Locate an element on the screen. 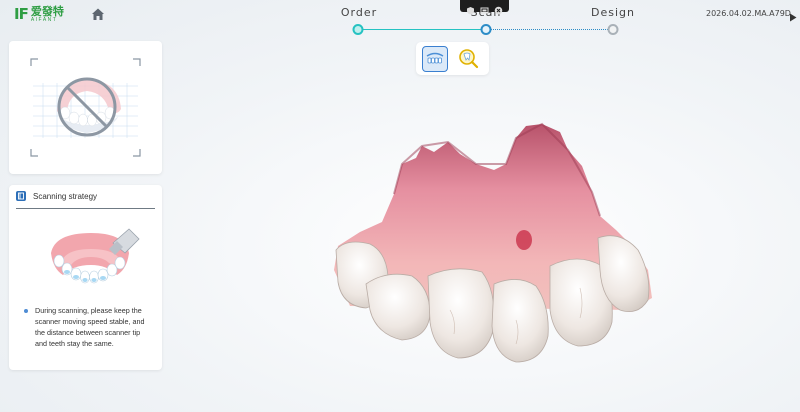 The height and width of the screenshot is (412, 800). scanner-illustration-icon is located at coordinates (95, 256).